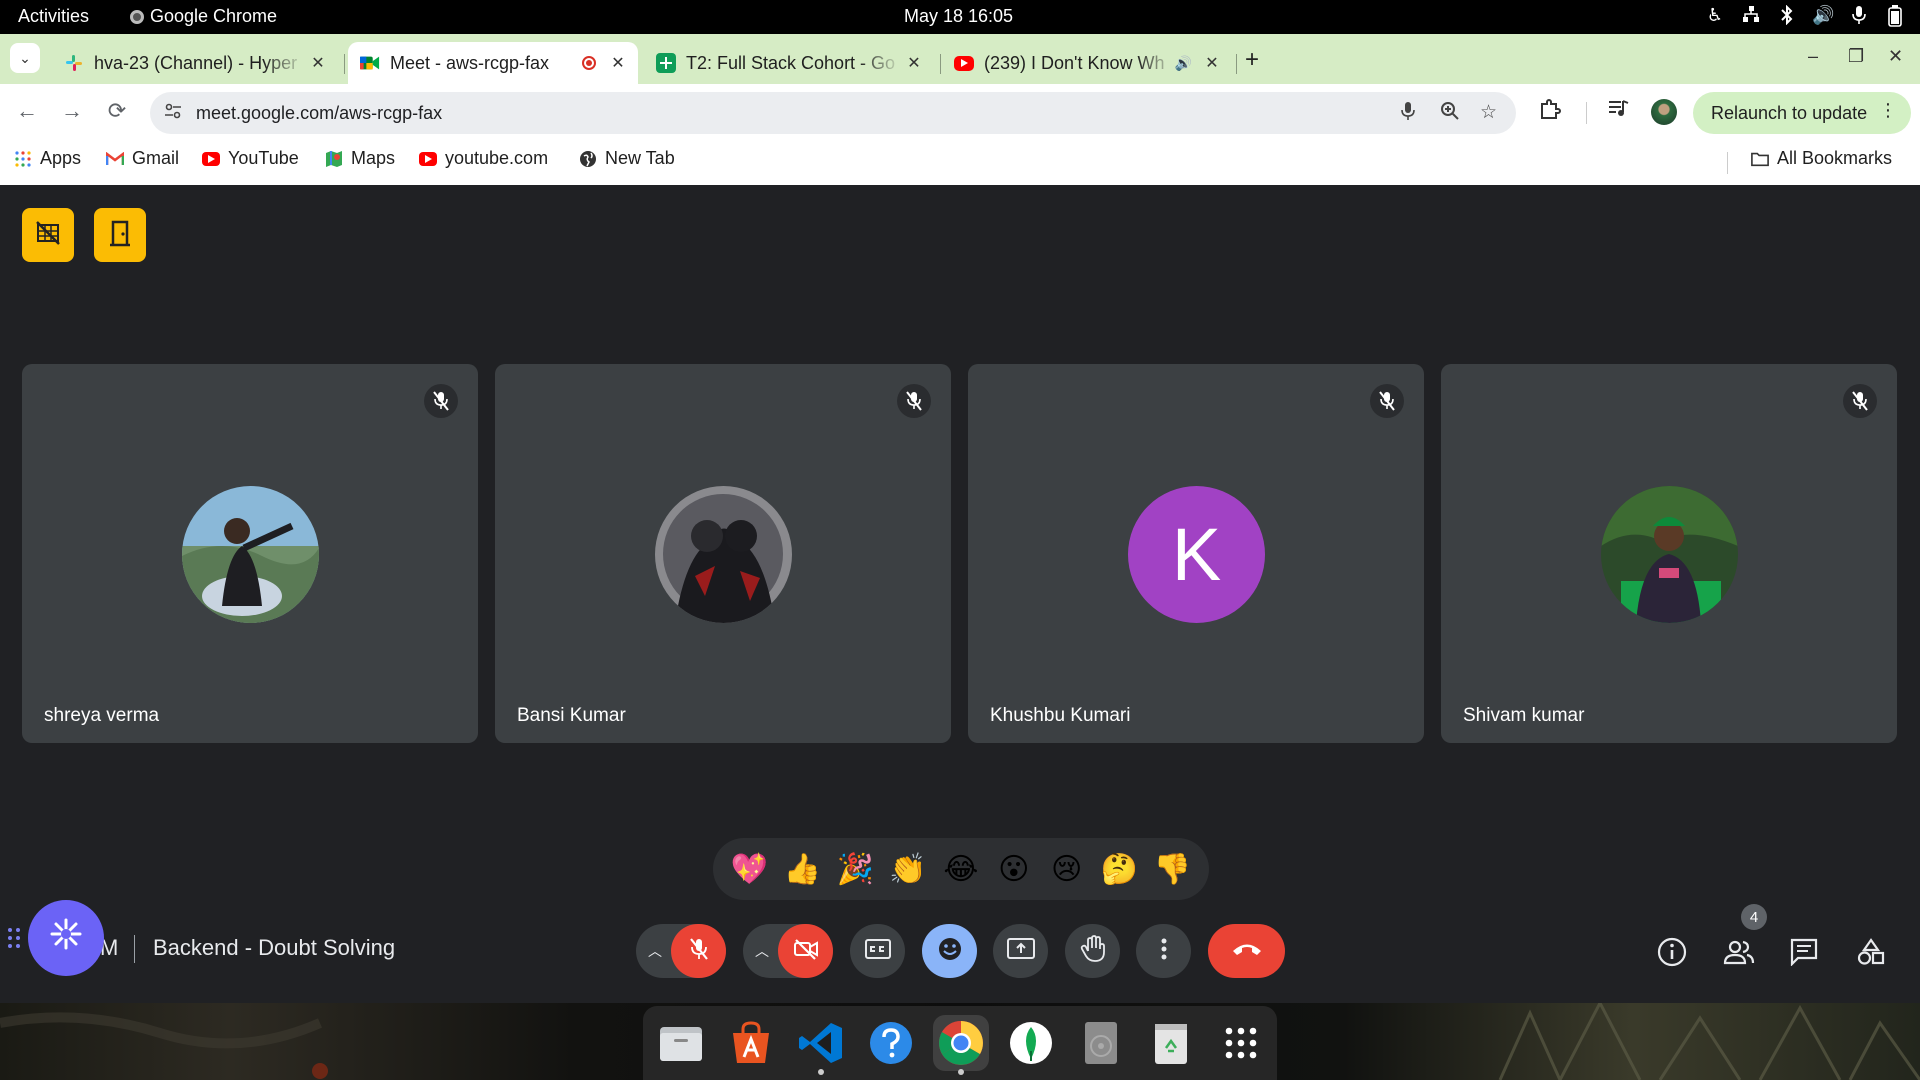  What do you see at coordinates (1488, 112) in the screenshot?
I see `bookmark-star-icon: ☆` at bounding box center [1488, 112].